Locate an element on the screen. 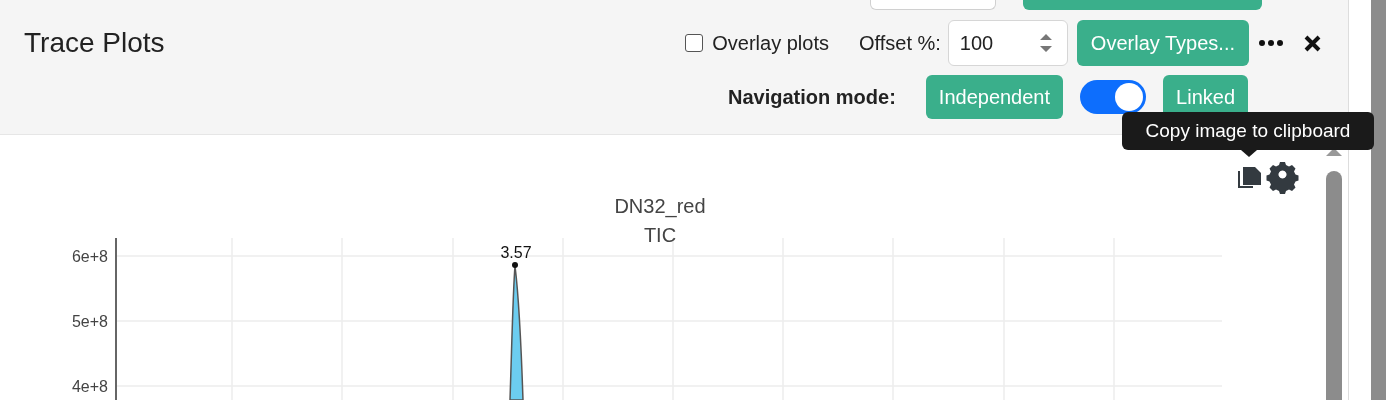  chart-title: TIC is located at coordinates (660, 235).